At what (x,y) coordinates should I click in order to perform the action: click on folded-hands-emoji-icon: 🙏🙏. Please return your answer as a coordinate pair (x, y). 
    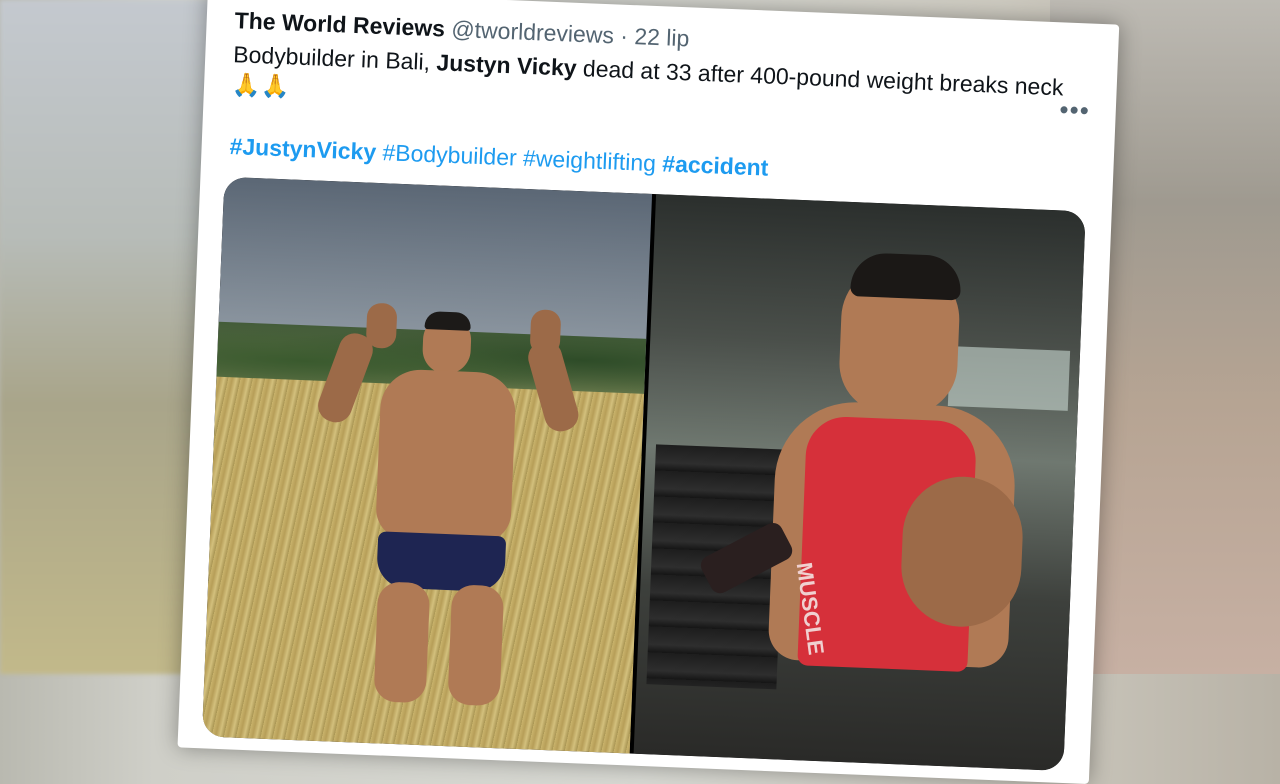
    Looking at the image, I should click on (260, 86).